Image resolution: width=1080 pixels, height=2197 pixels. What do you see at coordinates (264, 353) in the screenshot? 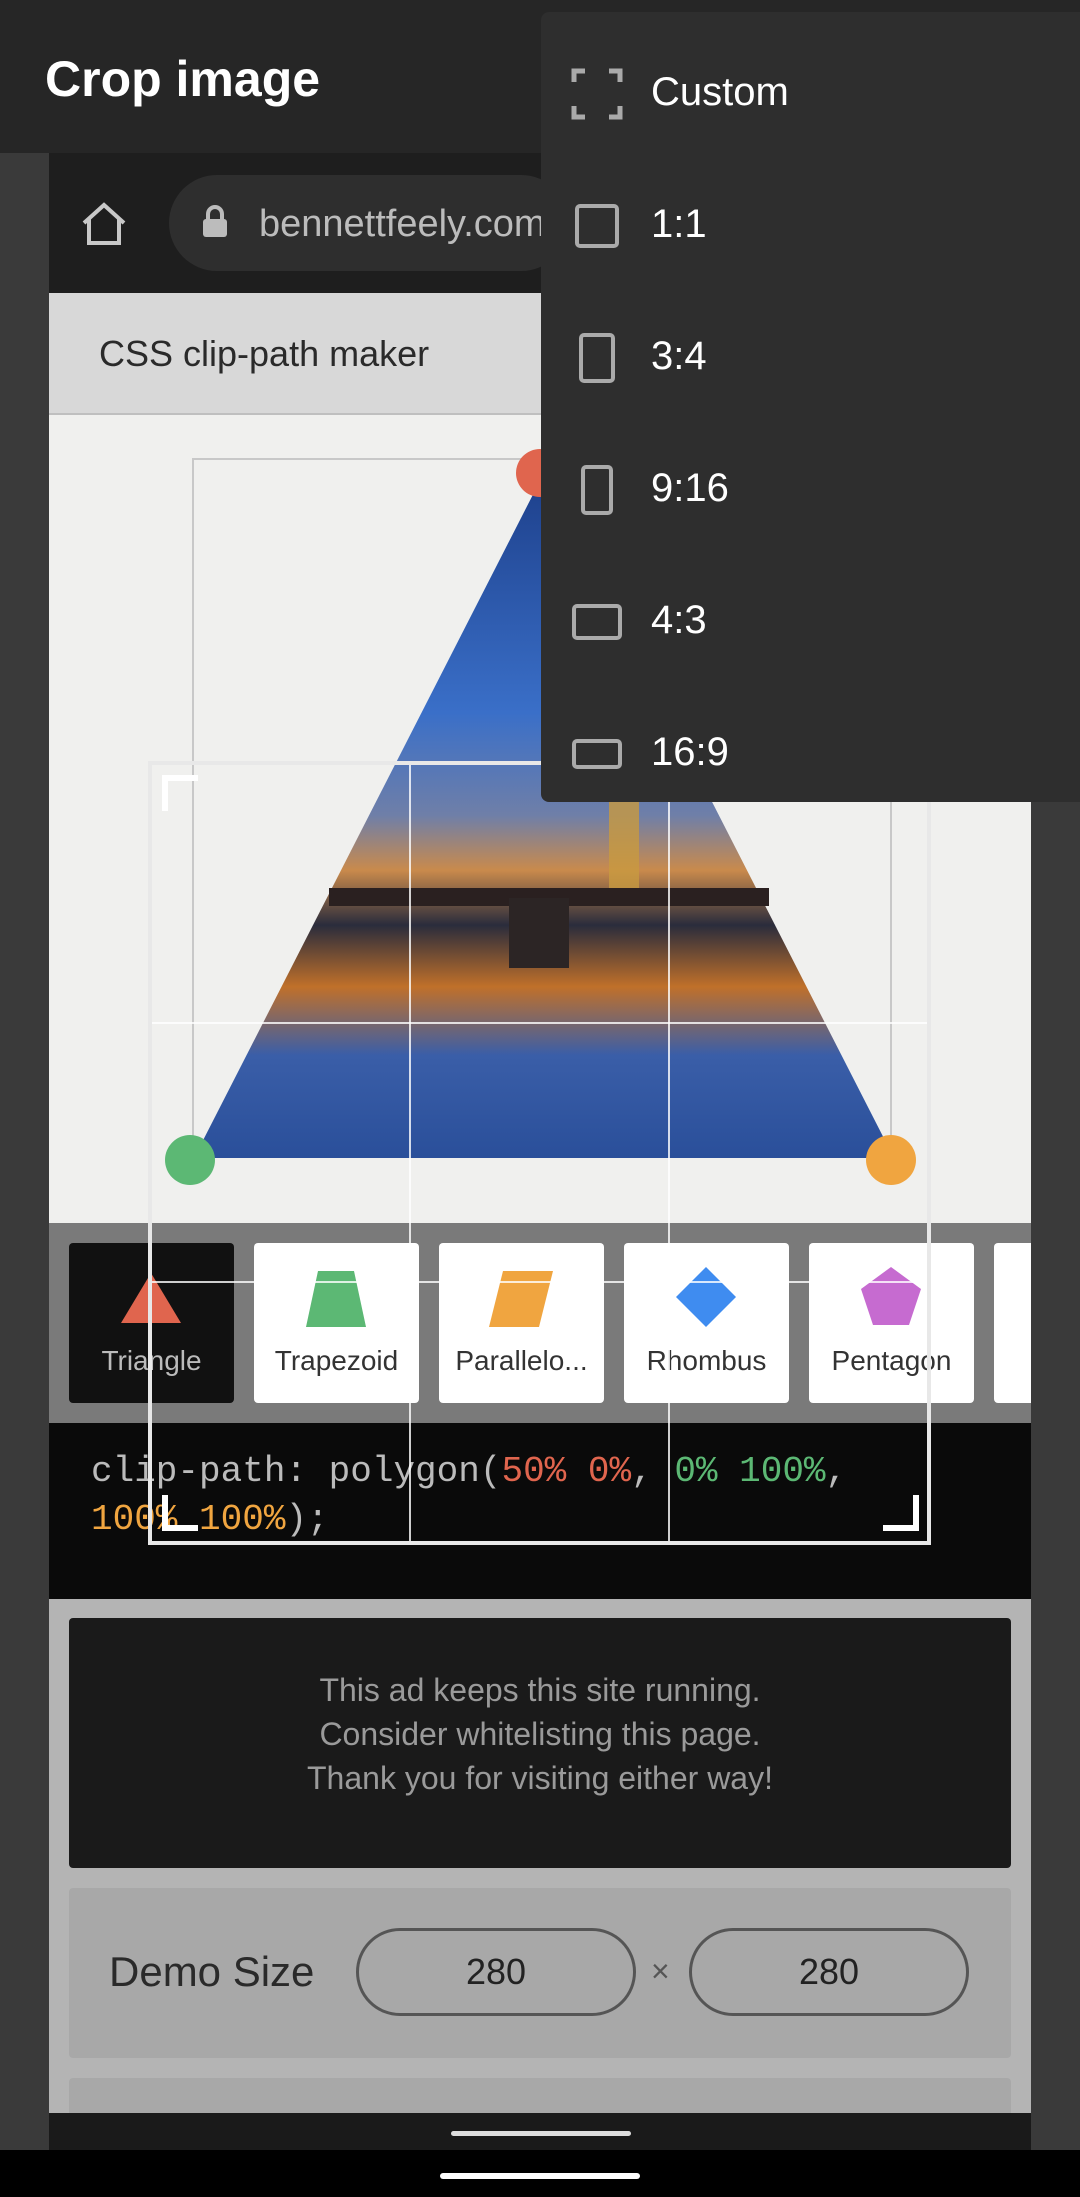
I see `site-title: CSS clip-path maker` at bounding box center [264, 353].